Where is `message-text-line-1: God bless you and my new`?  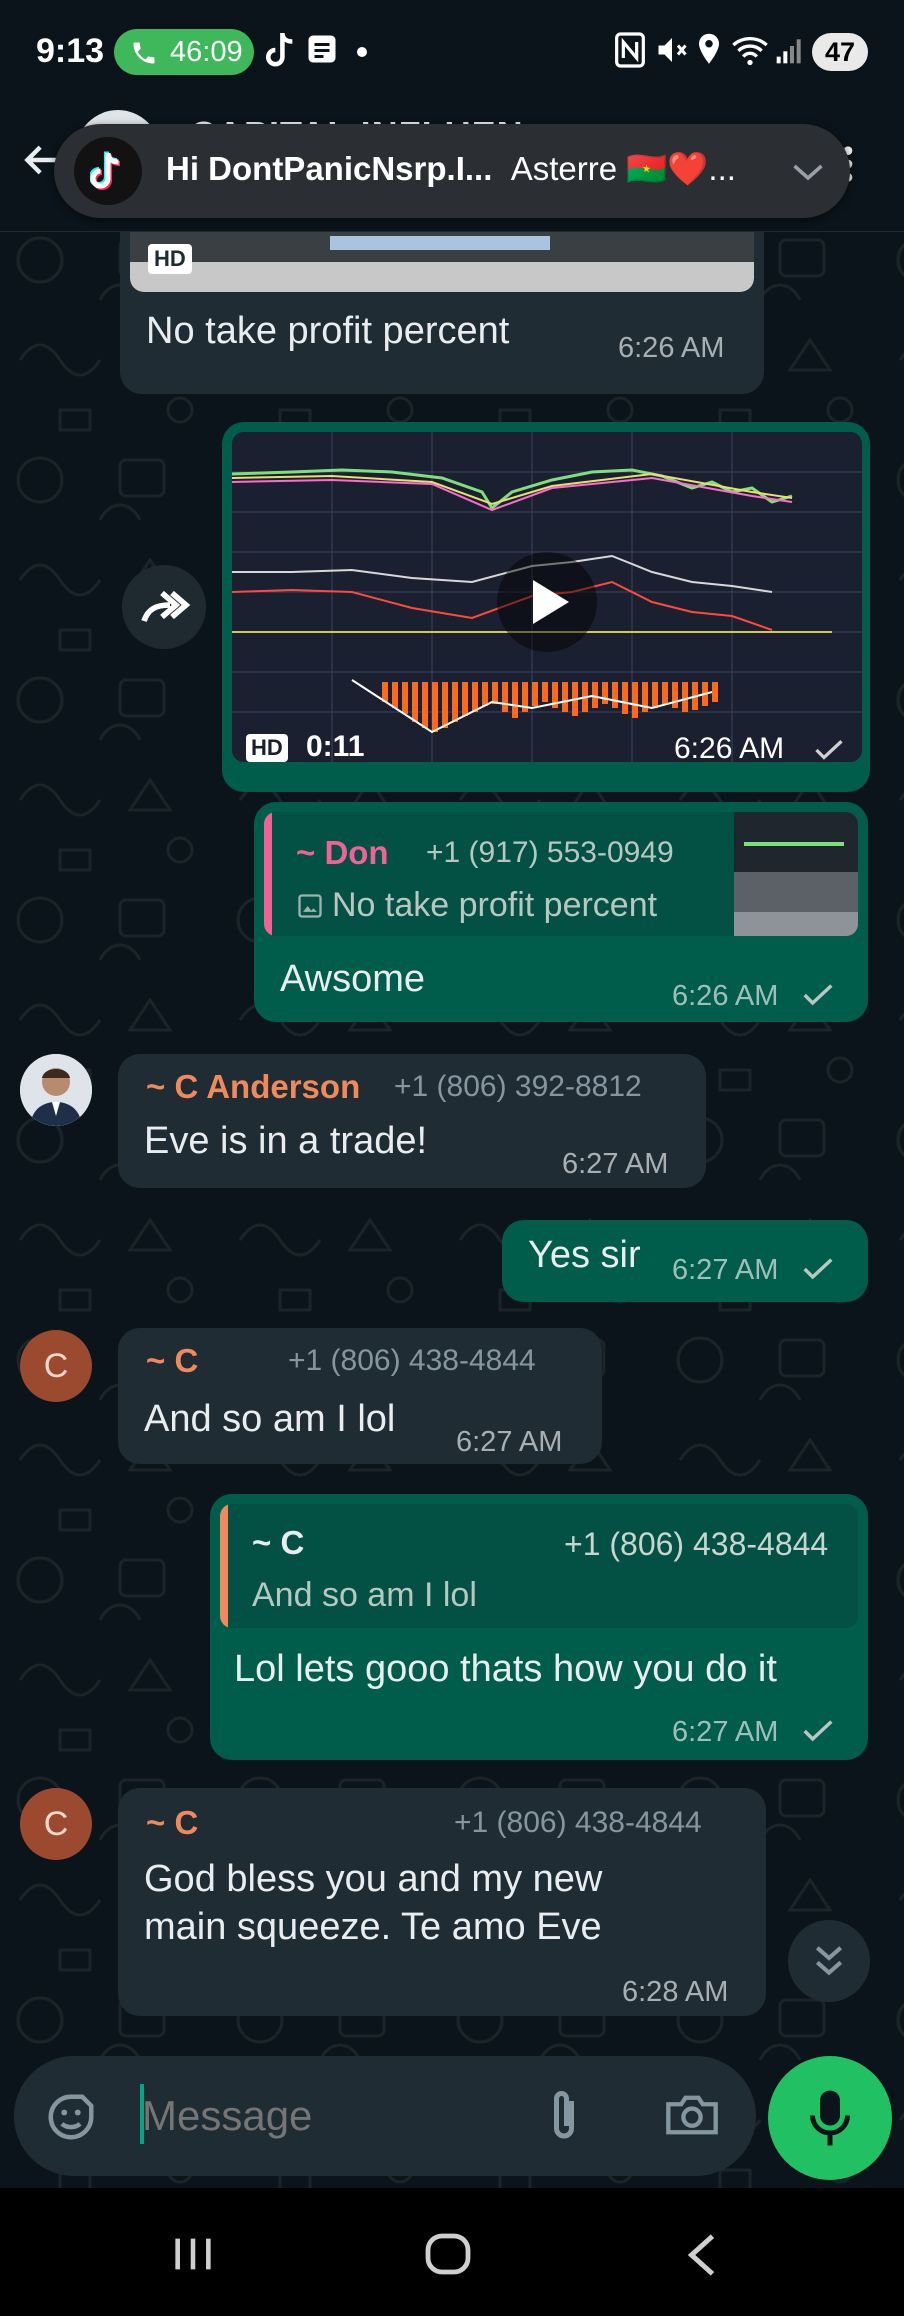 message-text-line-1: God bless you and my new is located at coordinates (373, 1879).